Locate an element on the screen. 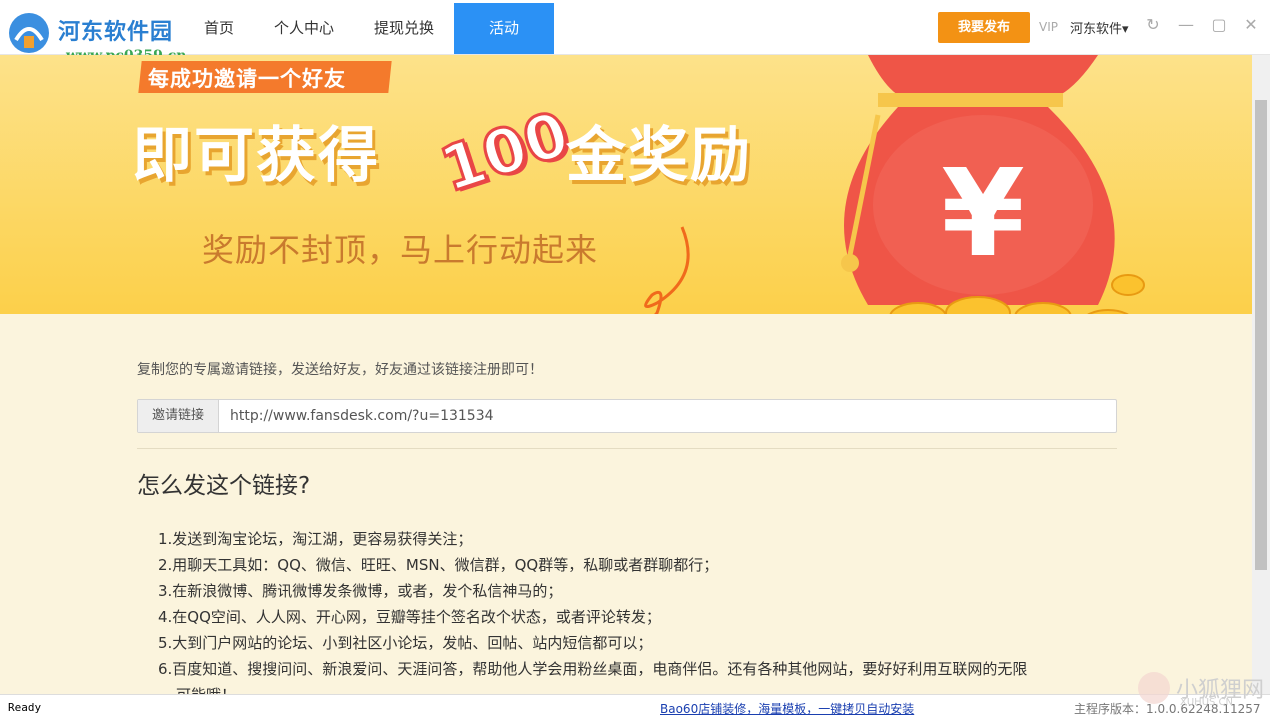 This screenshot has height=721, width=1270. app-logo-icon is located at coordinates (29, 33).